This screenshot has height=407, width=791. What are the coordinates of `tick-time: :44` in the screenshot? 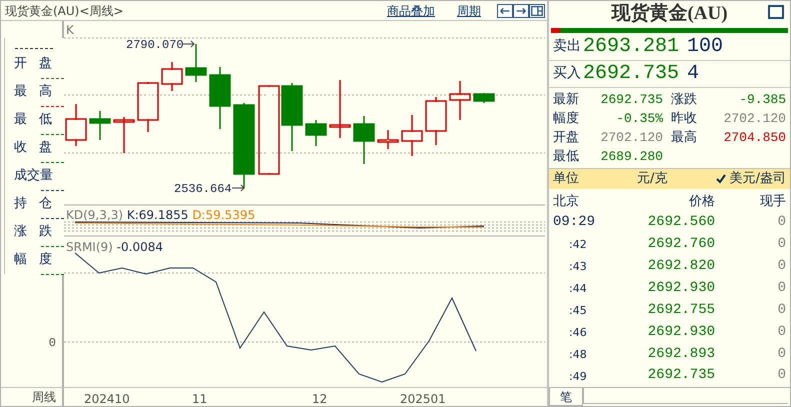 It's located at (578, 288).